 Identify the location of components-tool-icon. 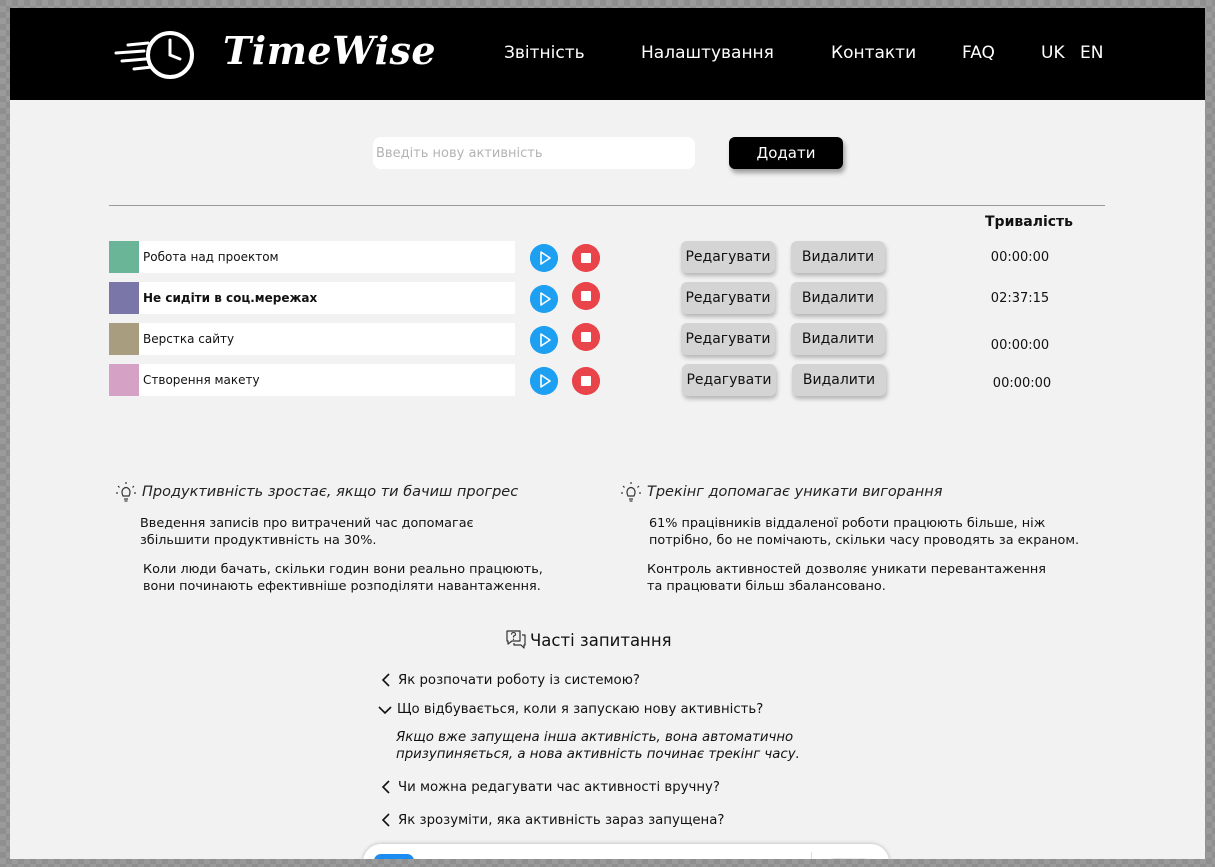
(787, 858).